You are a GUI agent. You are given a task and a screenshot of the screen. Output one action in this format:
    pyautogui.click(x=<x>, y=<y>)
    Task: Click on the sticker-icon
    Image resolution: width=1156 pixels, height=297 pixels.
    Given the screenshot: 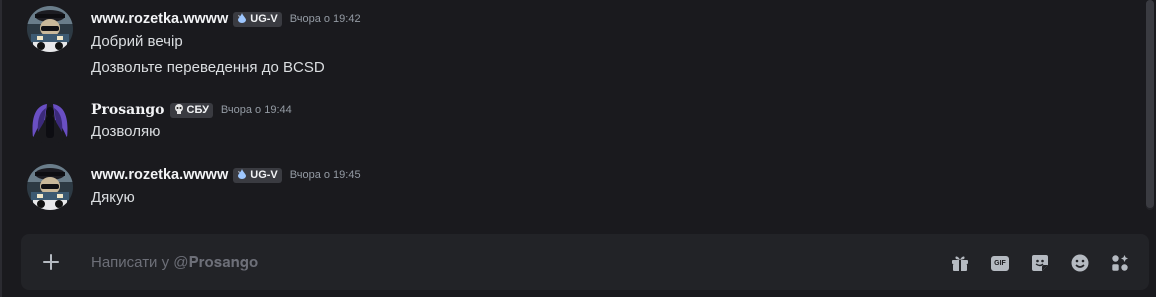 What is the action you would take?
    pyautogui.click(x=1040, y=263)
    